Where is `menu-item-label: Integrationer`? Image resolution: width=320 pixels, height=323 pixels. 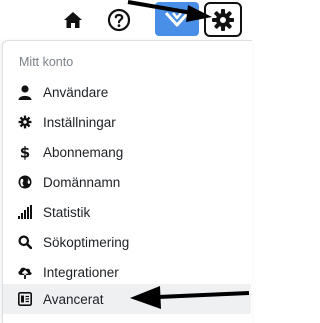
menu-item-label: Integrationer is located at coordinates (81, 272).